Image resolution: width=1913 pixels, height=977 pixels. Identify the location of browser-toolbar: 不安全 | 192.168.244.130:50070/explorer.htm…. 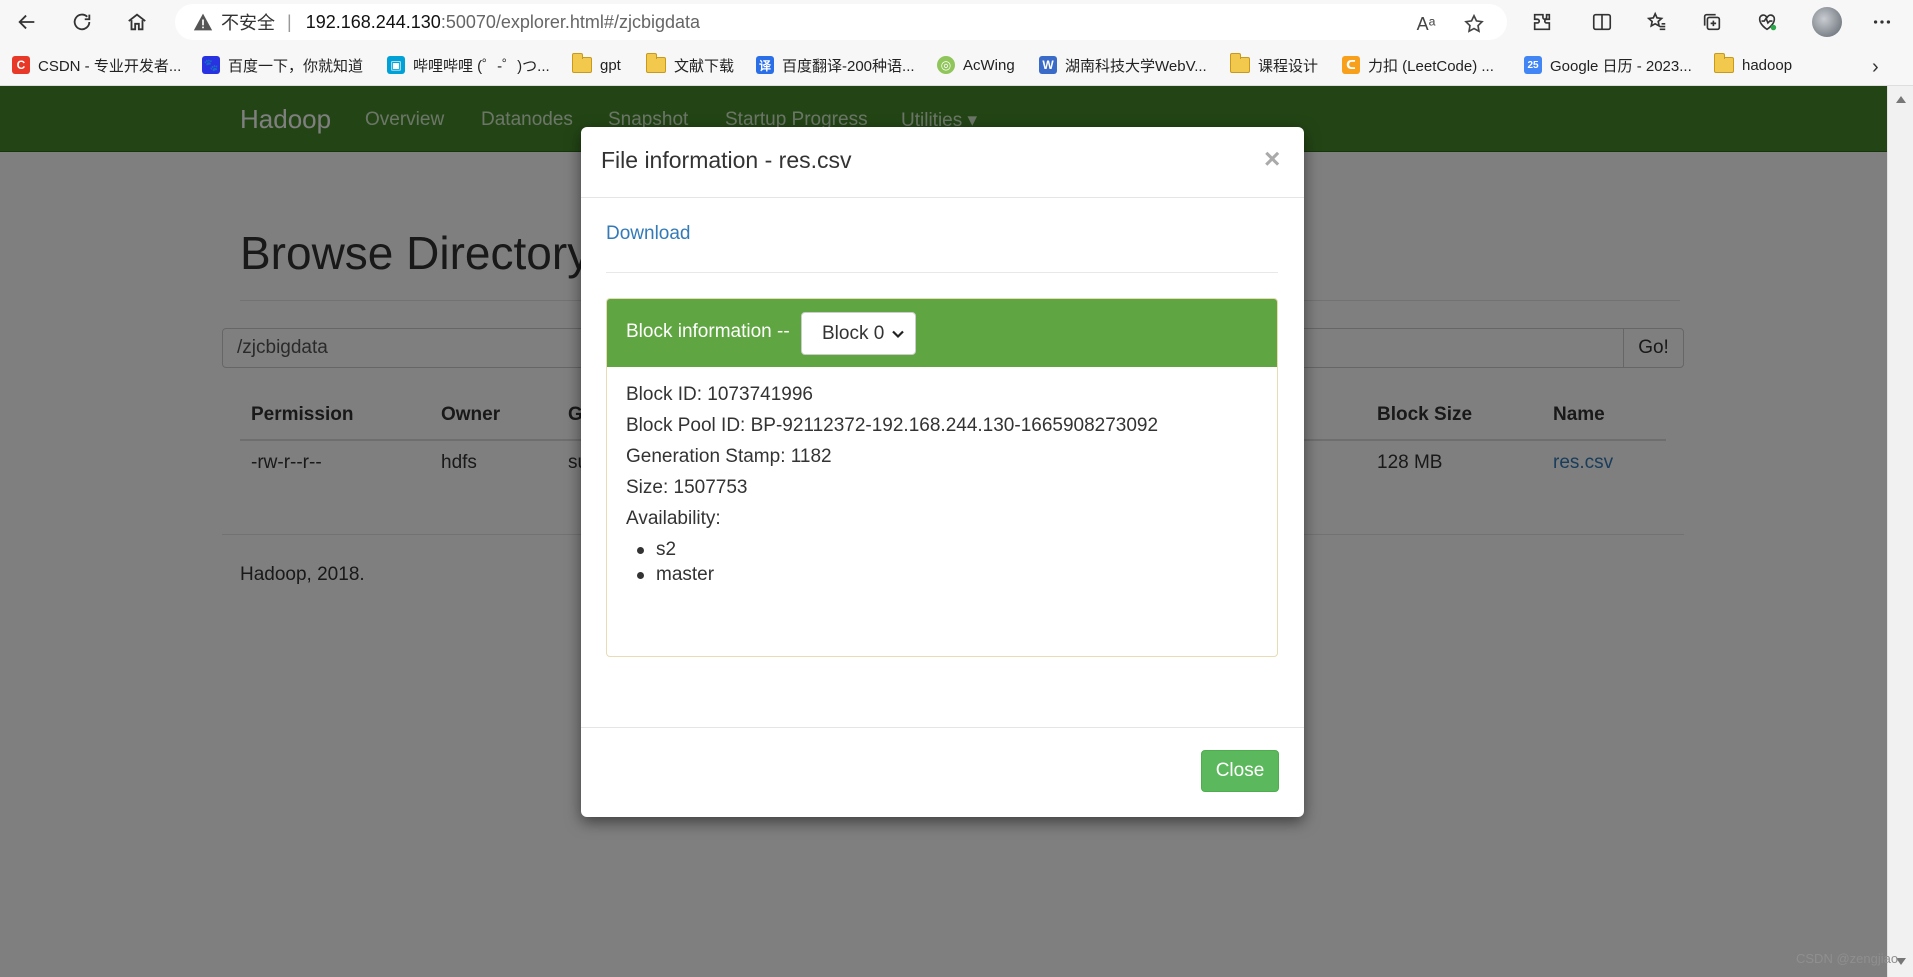
(956, 22).